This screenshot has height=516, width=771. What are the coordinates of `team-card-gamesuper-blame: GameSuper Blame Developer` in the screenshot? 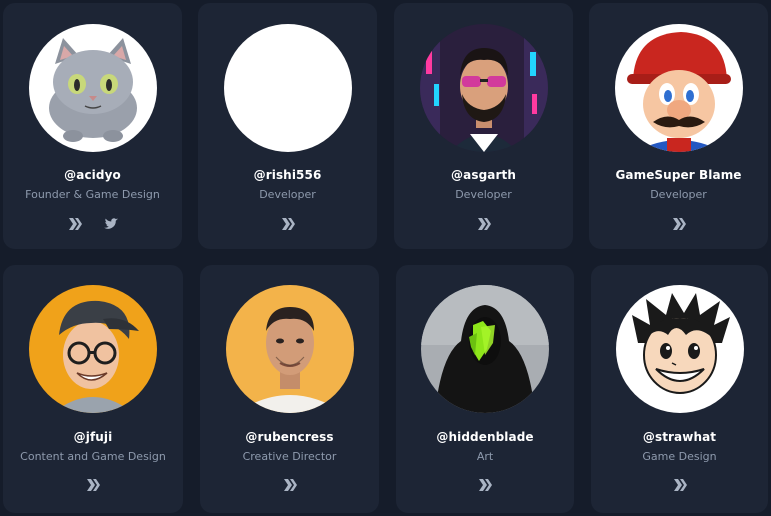 It's located at (678, 126).